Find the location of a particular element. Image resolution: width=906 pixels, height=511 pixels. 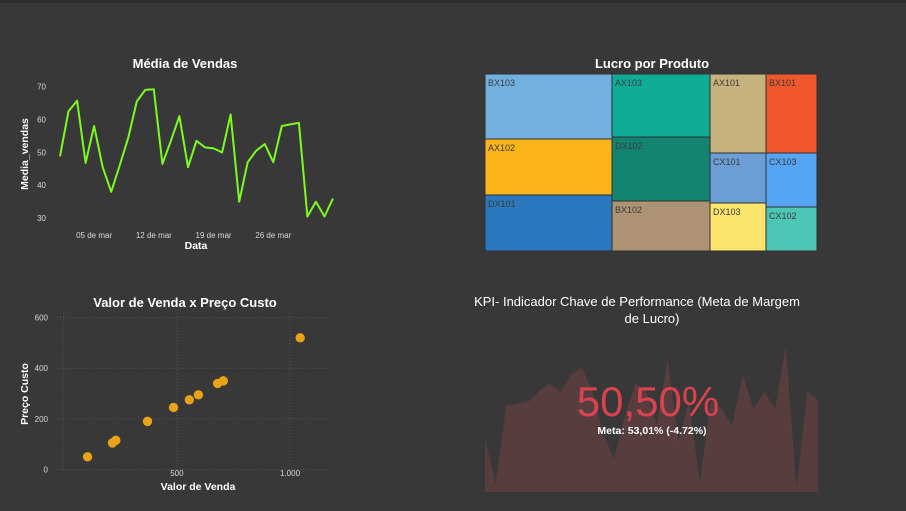

treemap-tile-label: AX103 is located at coordinates (628, 83).